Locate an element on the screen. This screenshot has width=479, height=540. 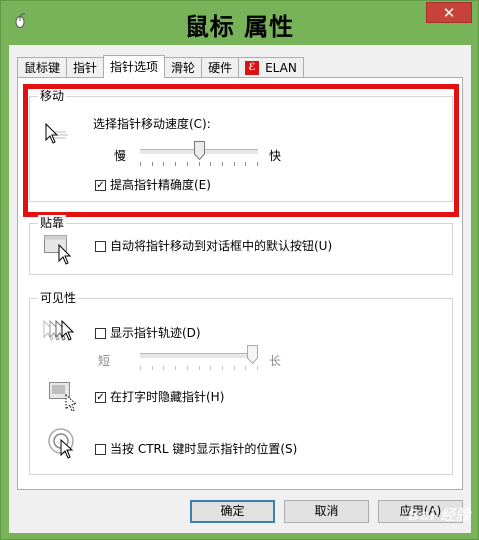
tab-buttons: 鼠标键 is located at coordinates (42, 67).